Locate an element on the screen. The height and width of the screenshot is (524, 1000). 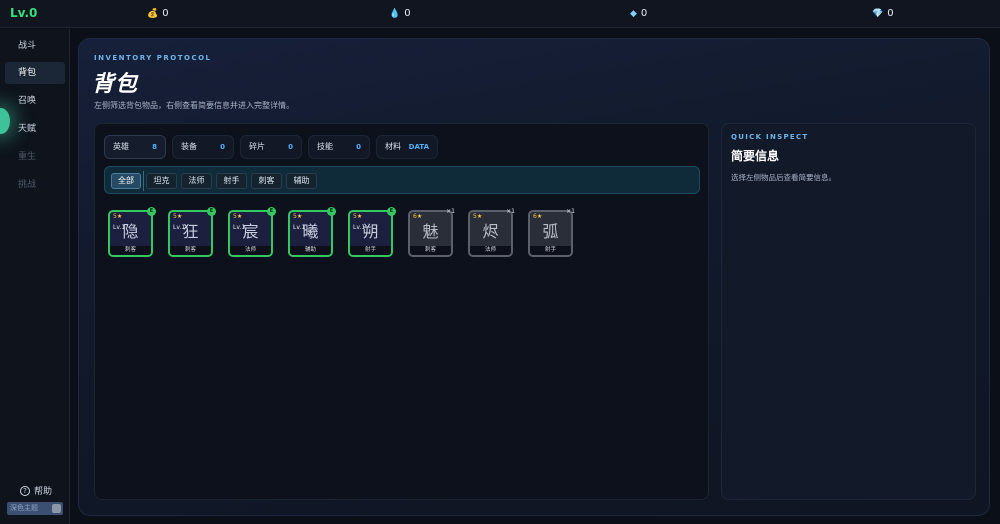
resource-coins: 💰 0 is located at coordinates (158, 13).